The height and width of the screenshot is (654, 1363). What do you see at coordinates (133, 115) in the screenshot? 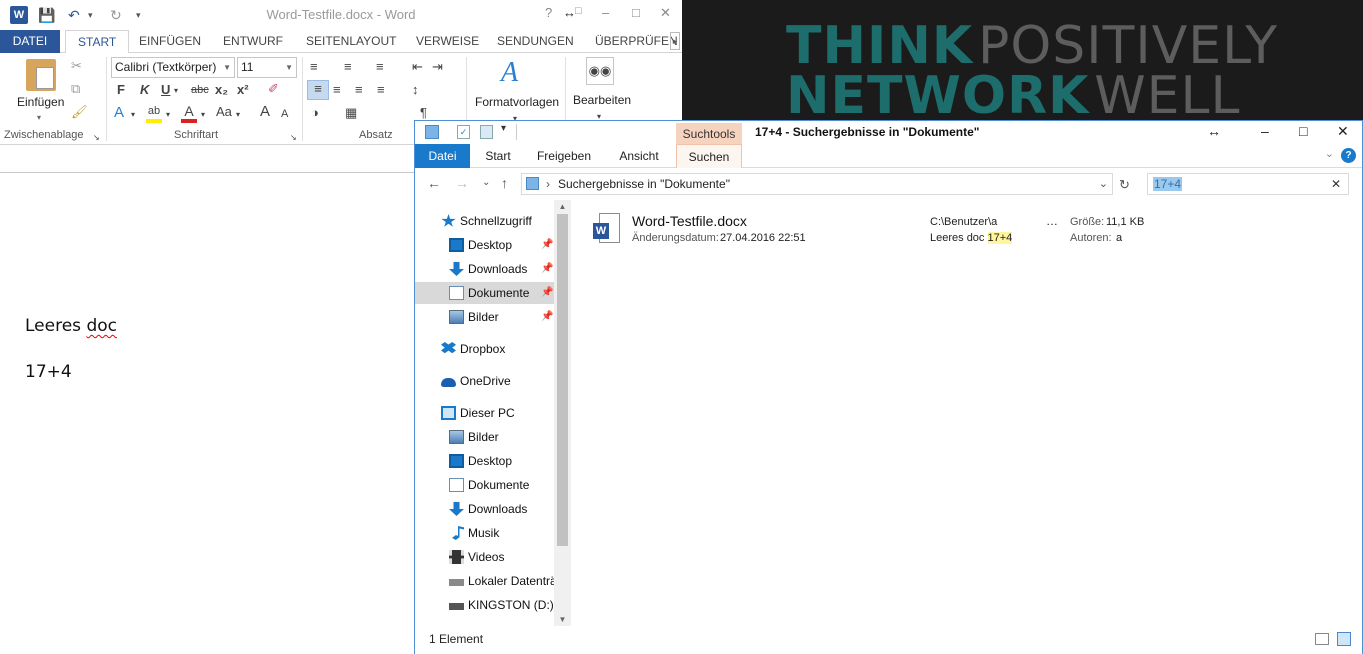
I see `text-effects-dropdown-icon: ▾` at bounding box center [133, 115].